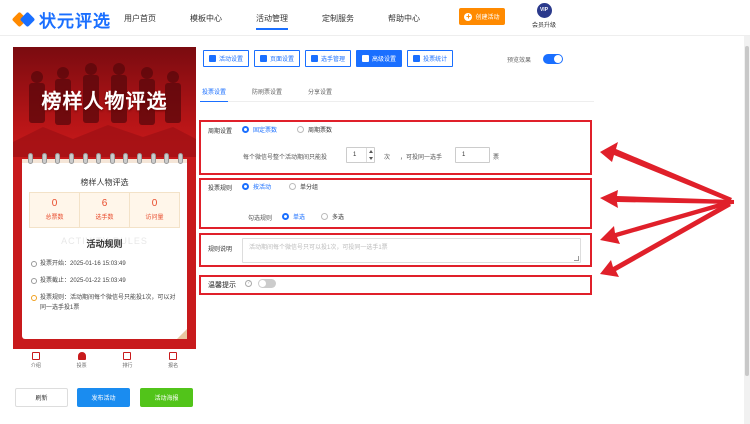 Image resolution: width=750 pixels, height=424 pixels. I want to click on stat-label: 选手数, so click(104, 218).